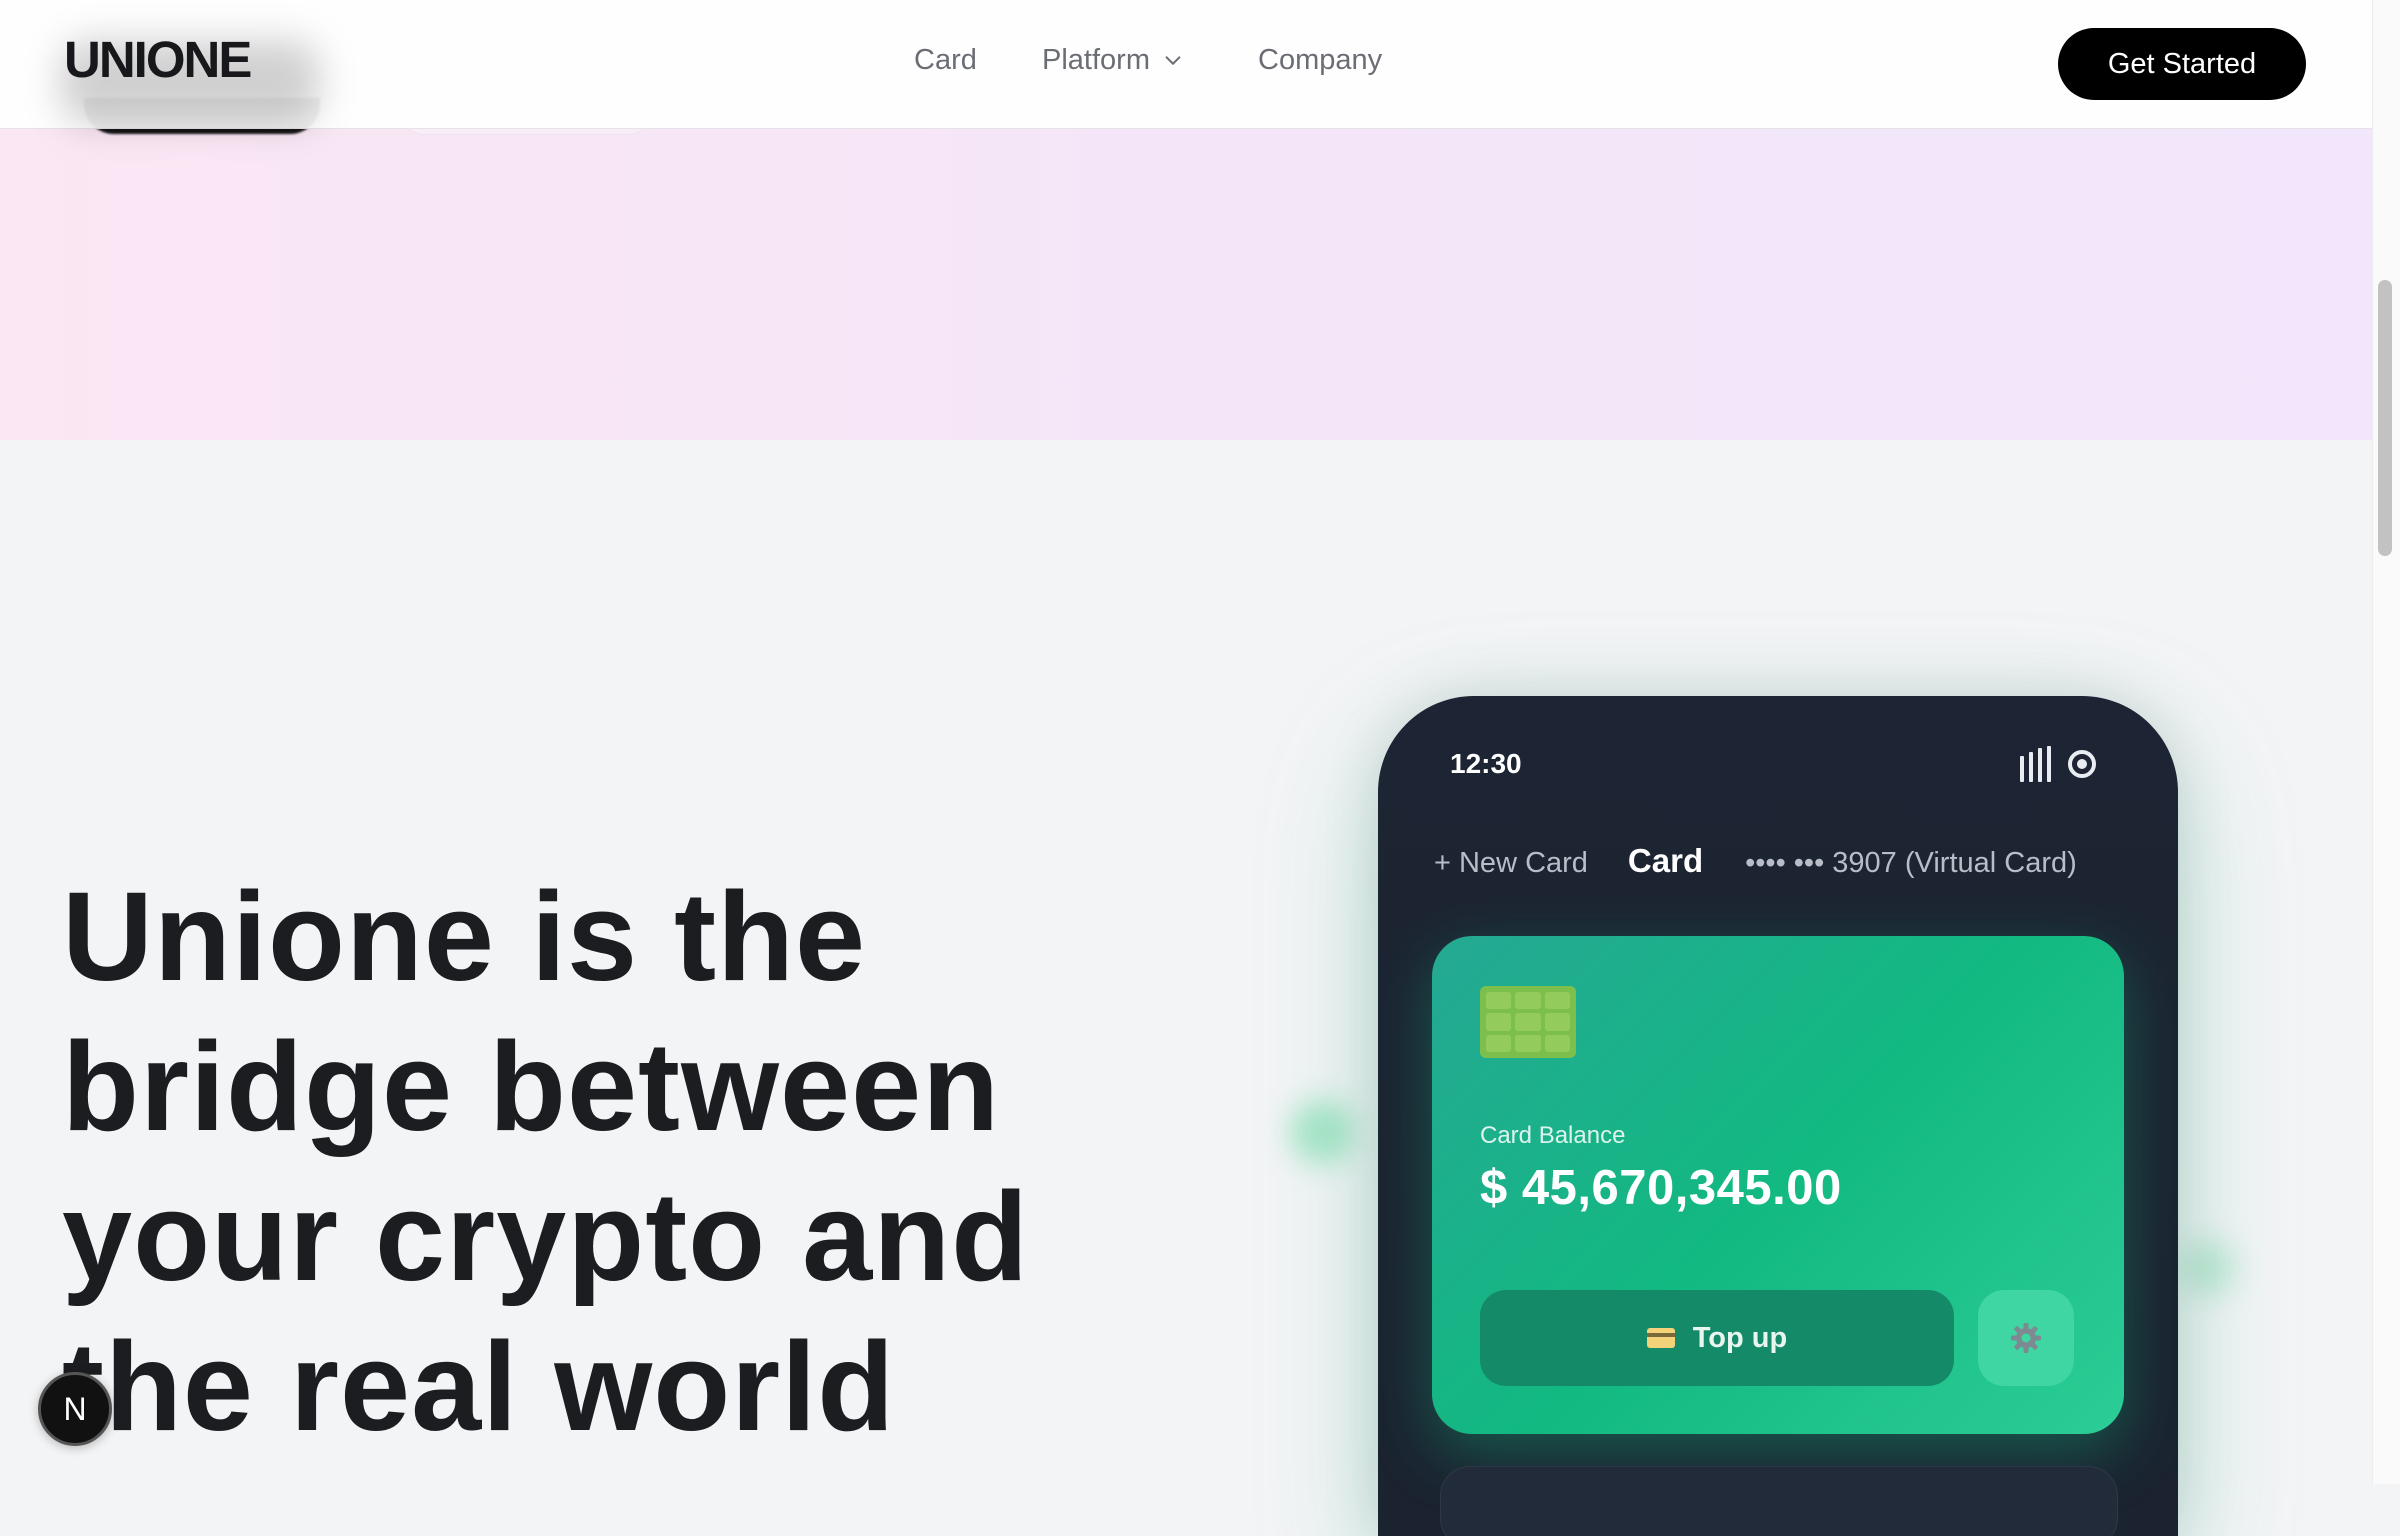  What do you see at coordinates (1096, 60) in the screenshot?
I see `nav-platform-label: Platform` at bounding box center [1096, 60].